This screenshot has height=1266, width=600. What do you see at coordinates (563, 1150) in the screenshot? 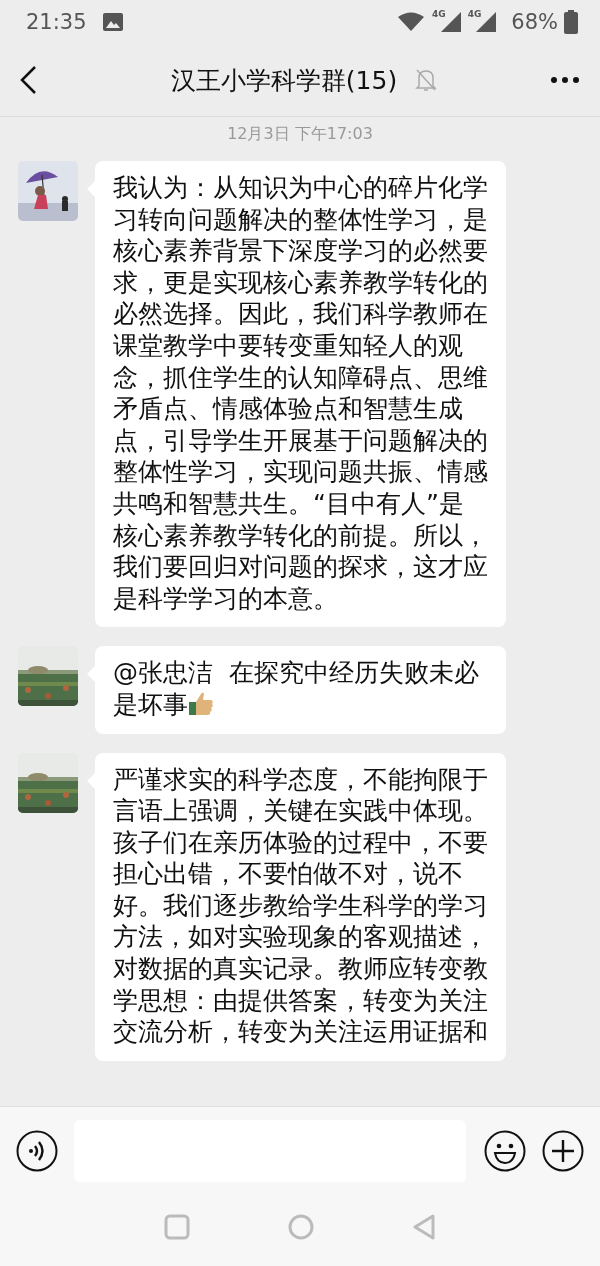
I see `add-icon` at bounding box center [563, 1150].